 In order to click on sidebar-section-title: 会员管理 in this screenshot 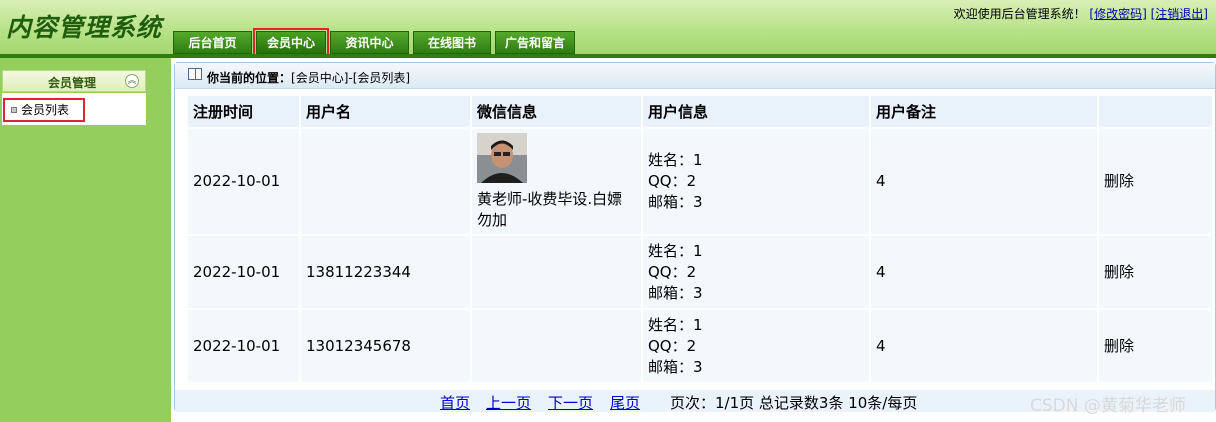, I will do `click(72, 83)`.